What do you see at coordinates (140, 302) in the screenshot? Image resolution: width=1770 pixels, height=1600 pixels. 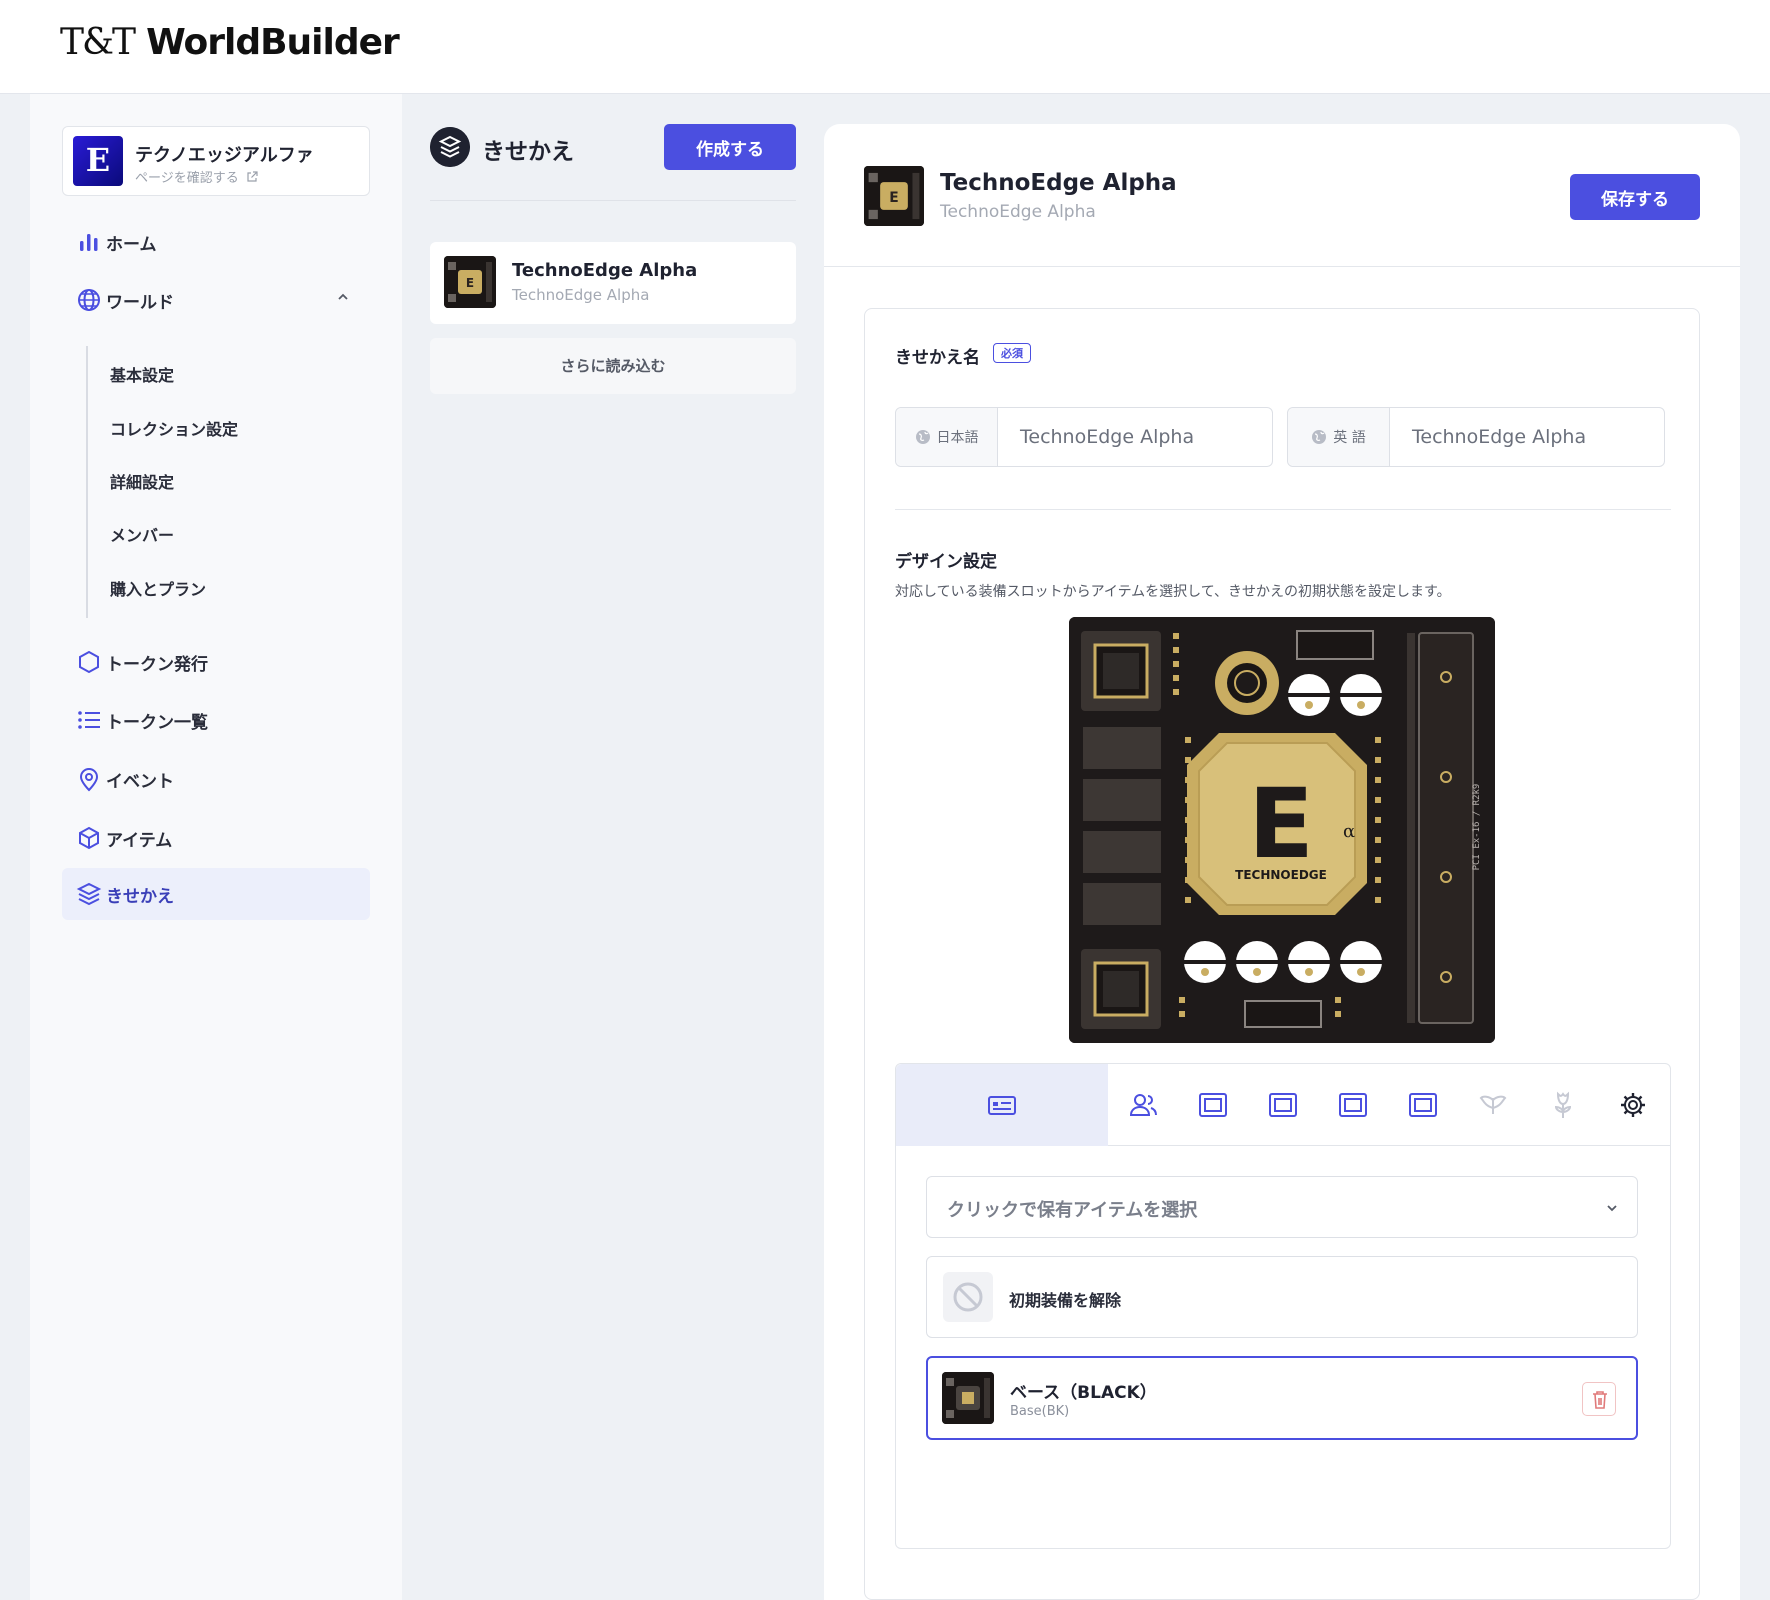 I see `nav-world-label: ワールド` at bounding box center [140, 302].